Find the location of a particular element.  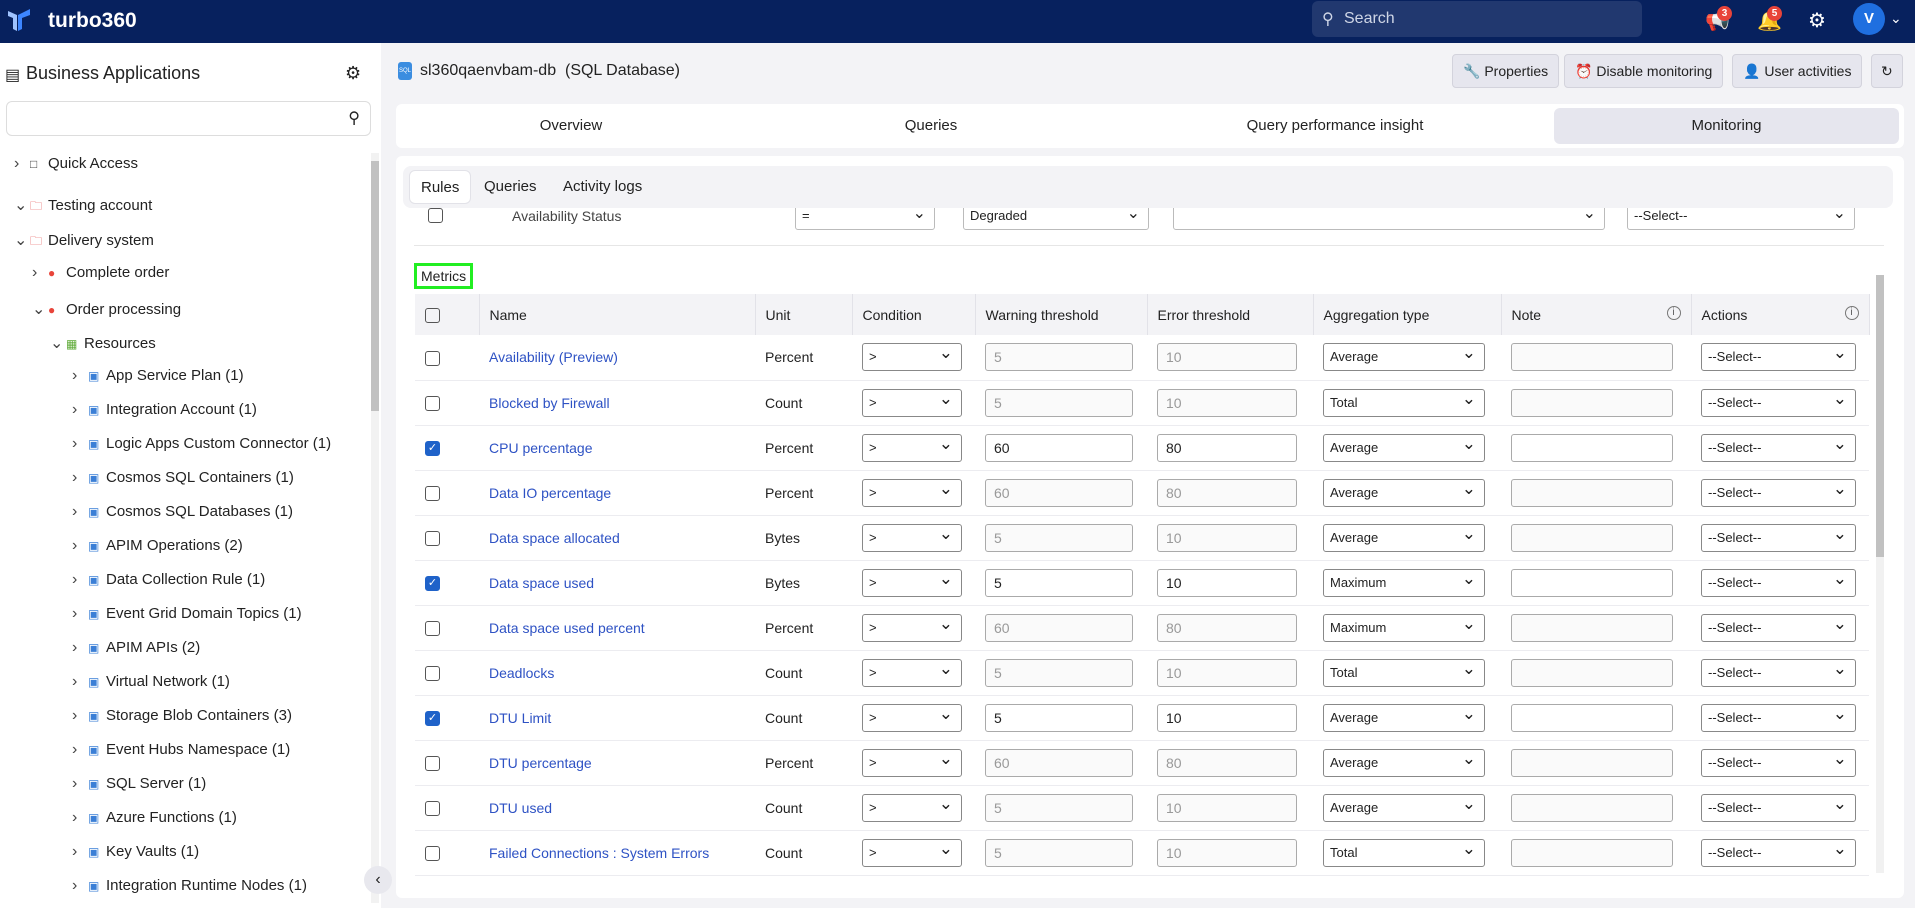

select-all-checkbox is located at coordinates (432, 315).